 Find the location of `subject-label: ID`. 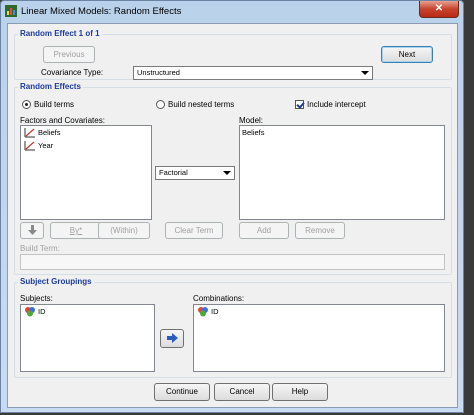

subject-label: ID is located at coordinates (42, 311).